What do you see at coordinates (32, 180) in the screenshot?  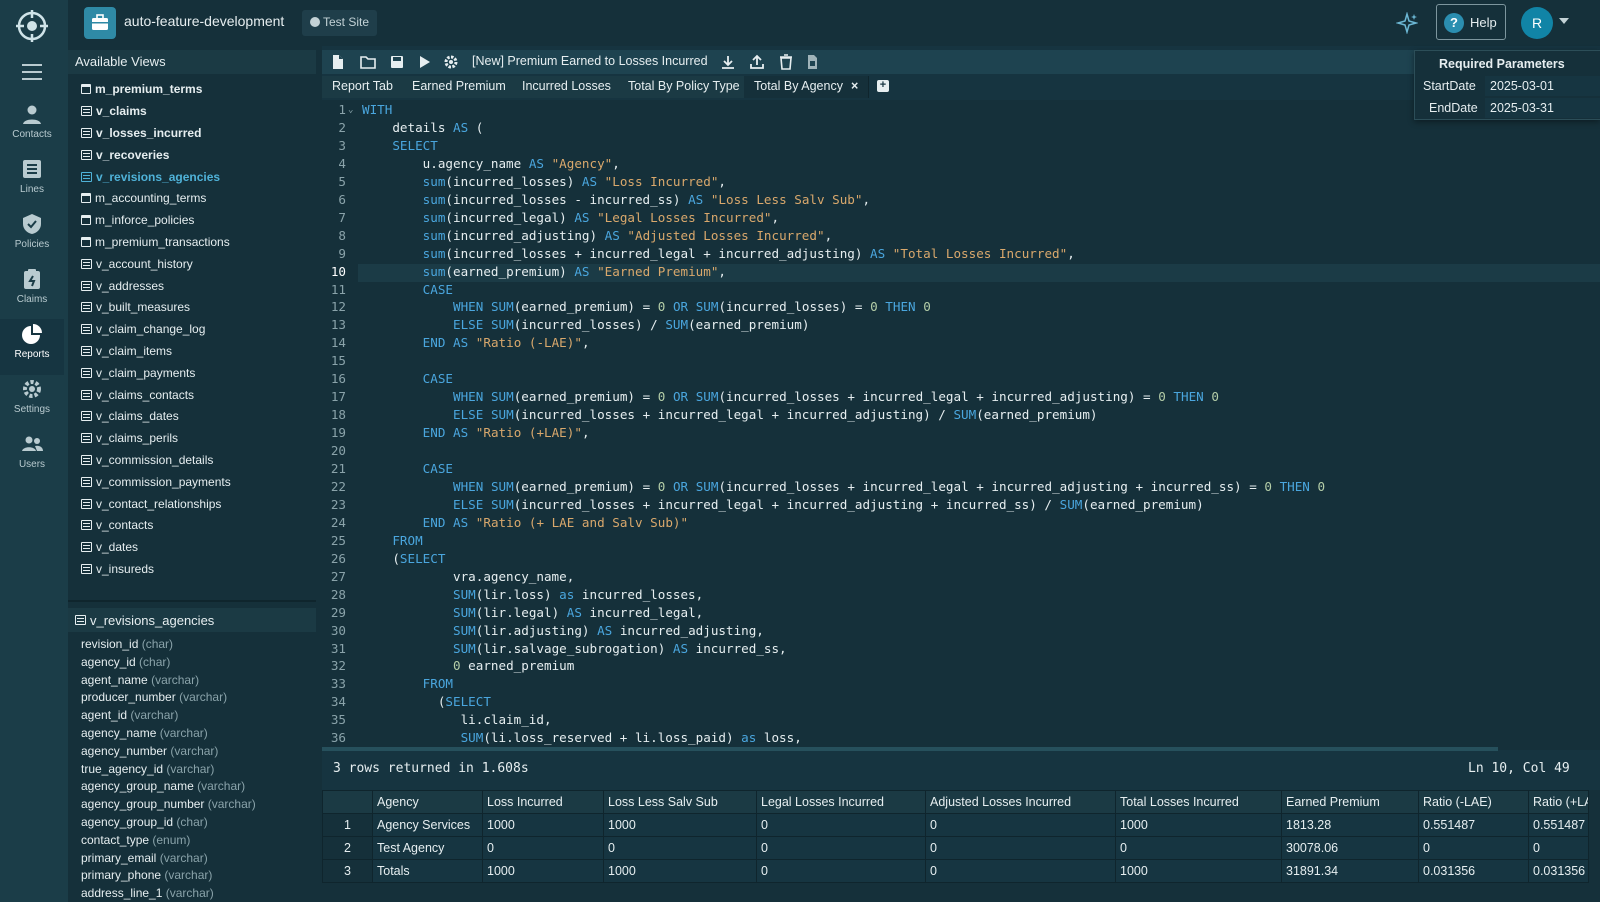 I see `rail-item-lines: Lines` at bounding box center [32, 180].